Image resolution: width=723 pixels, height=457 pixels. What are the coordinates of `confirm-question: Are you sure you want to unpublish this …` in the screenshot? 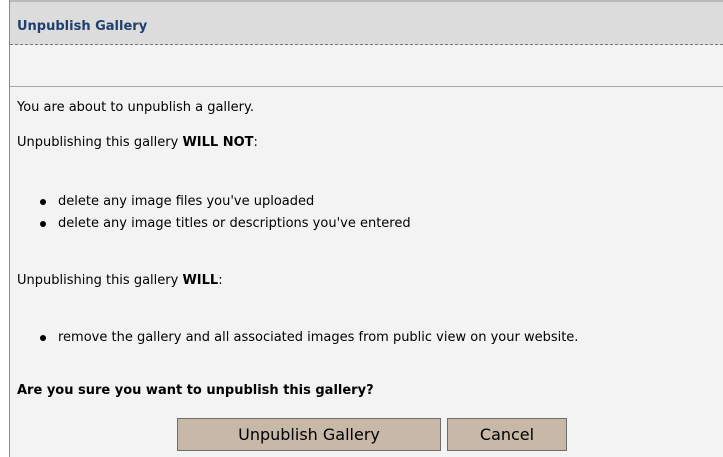 It's located at (195, 390).